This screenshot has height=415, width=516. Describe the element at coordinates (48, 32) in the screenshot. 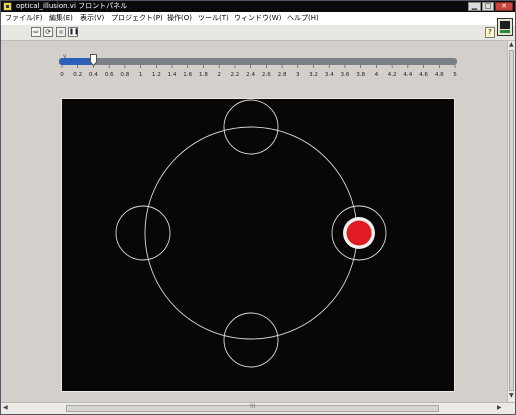

I see `run-continuously-icon: ⟳` at that location.